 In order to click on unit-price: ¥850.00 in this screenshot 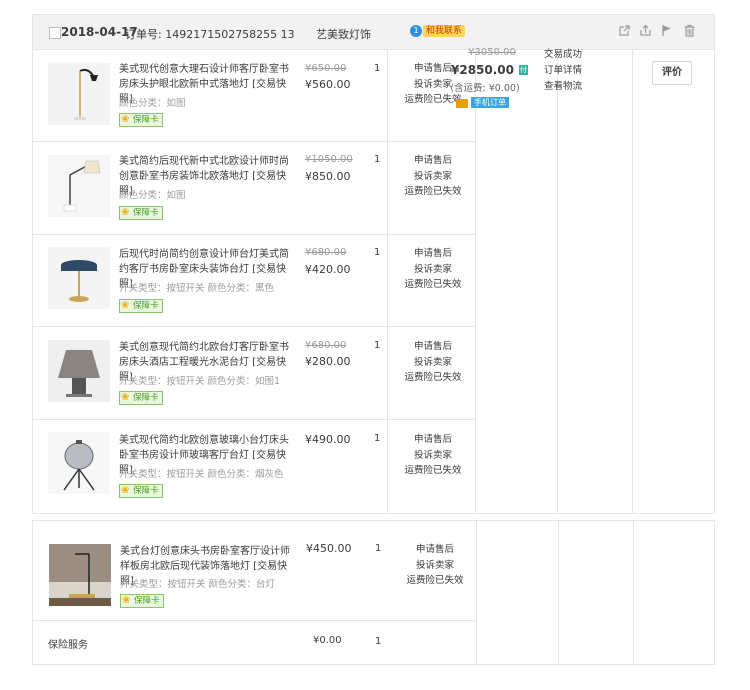, I will do `click(328, 176)`.